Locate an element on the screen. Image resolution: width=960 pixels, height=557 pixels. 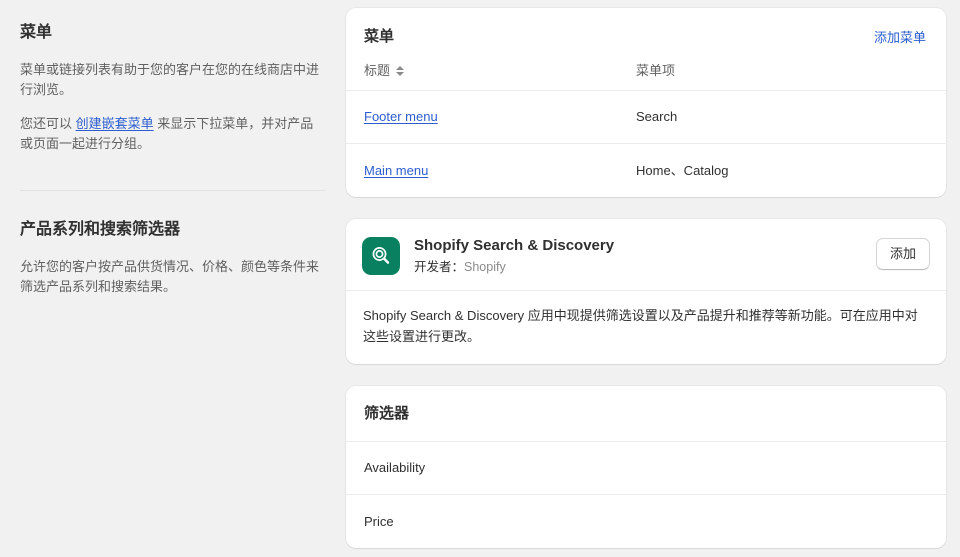
menu-row-items-cell: Search is located at coordinates (657, 116).